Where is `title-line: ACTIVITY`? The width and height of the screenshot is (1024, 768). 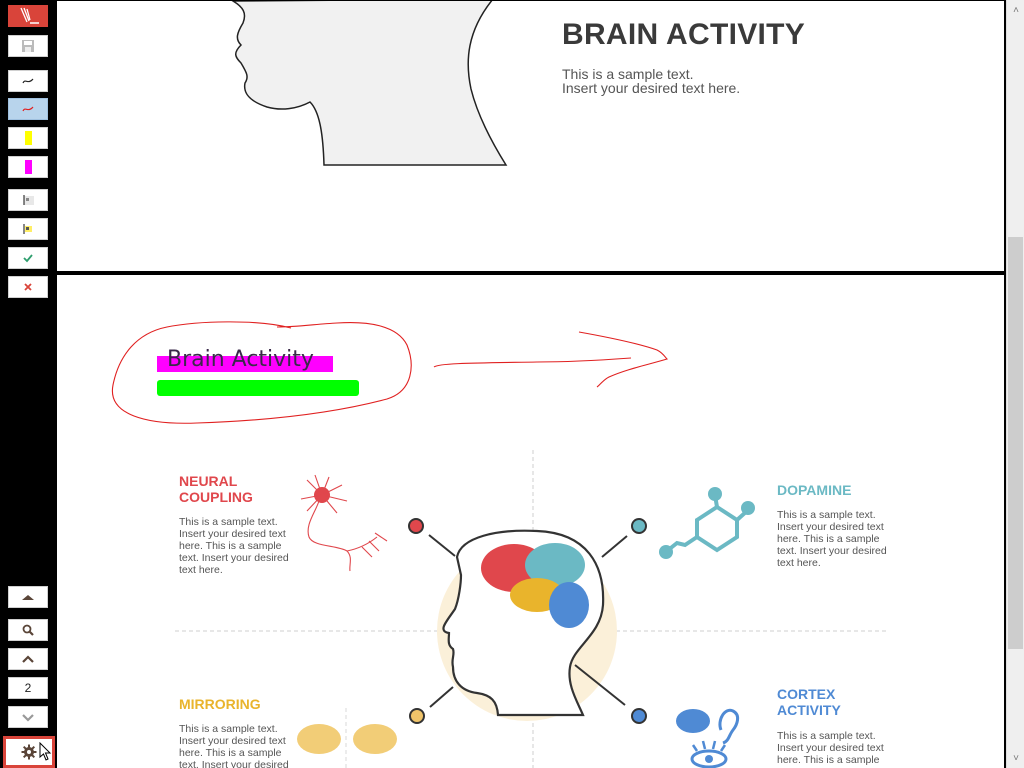
title-line: ACTIVITY is located at coordinates (809, 710).